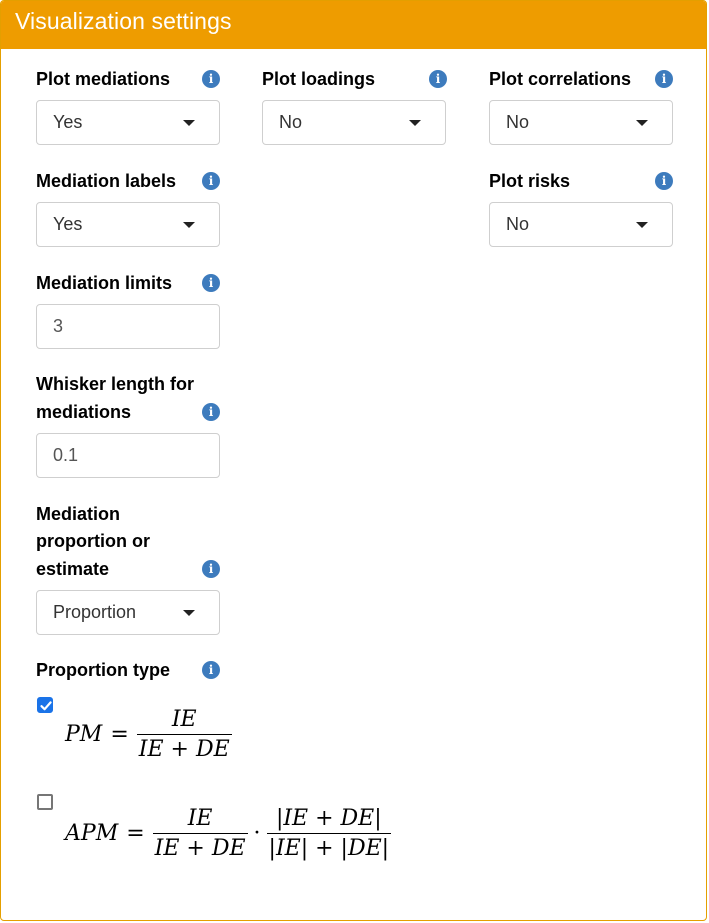 This screenshot has height=923, width=709. What do you see at coordinates (200, 818) in the screenshot?
I see `apm-numerator-1: IE` at bounding box center [200, 818].